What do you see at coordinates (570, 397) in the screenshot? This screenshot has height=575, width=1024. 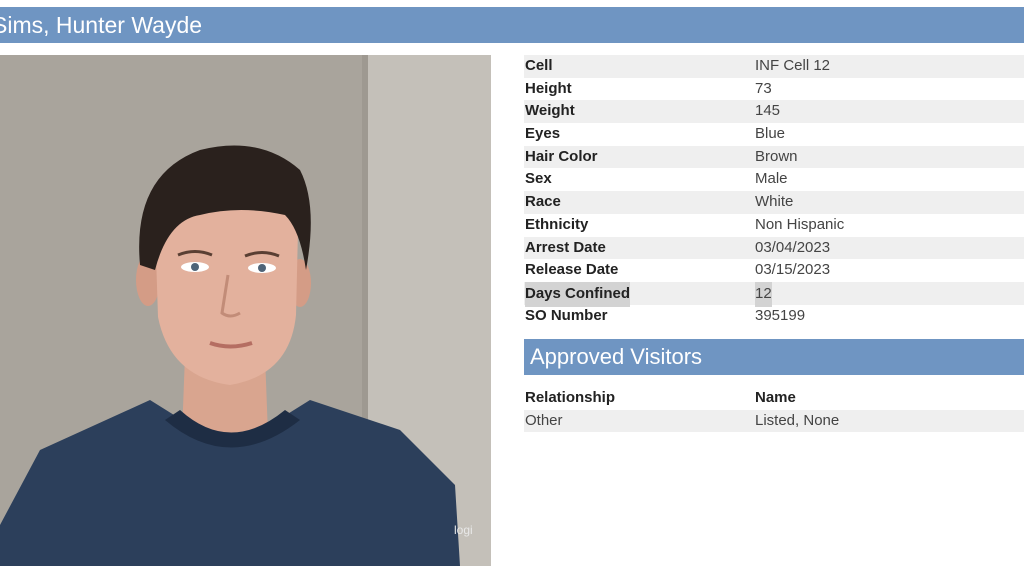 I see `column-header-relationship: Relationship` at bounding box center [570, 397].